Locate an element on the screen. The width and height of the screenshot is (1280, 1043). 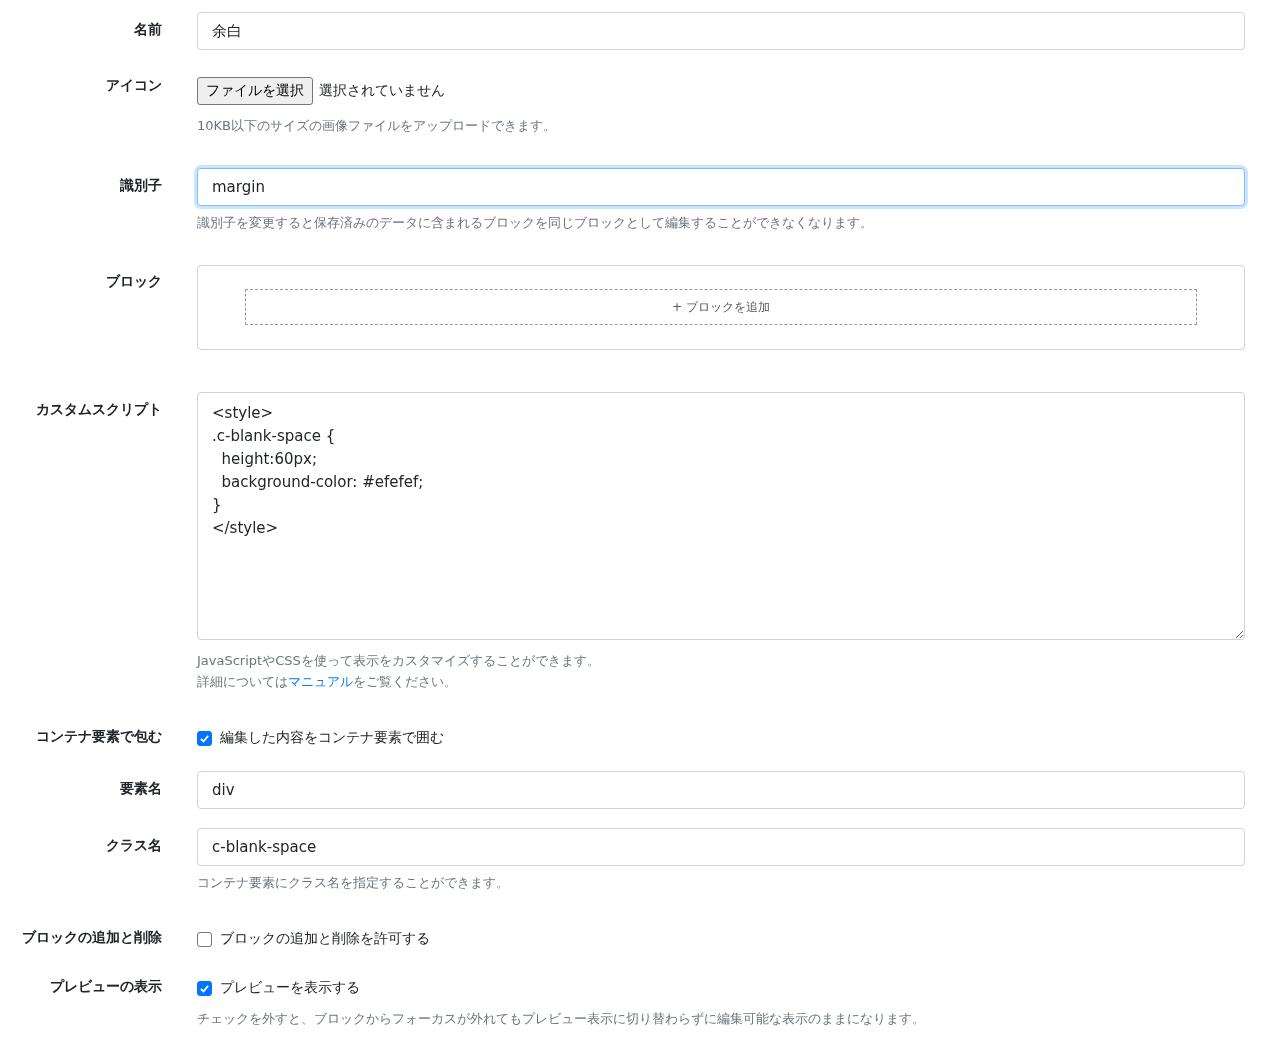
add-block-button: + ブロックを追加 is located at coordinates (721, 307).